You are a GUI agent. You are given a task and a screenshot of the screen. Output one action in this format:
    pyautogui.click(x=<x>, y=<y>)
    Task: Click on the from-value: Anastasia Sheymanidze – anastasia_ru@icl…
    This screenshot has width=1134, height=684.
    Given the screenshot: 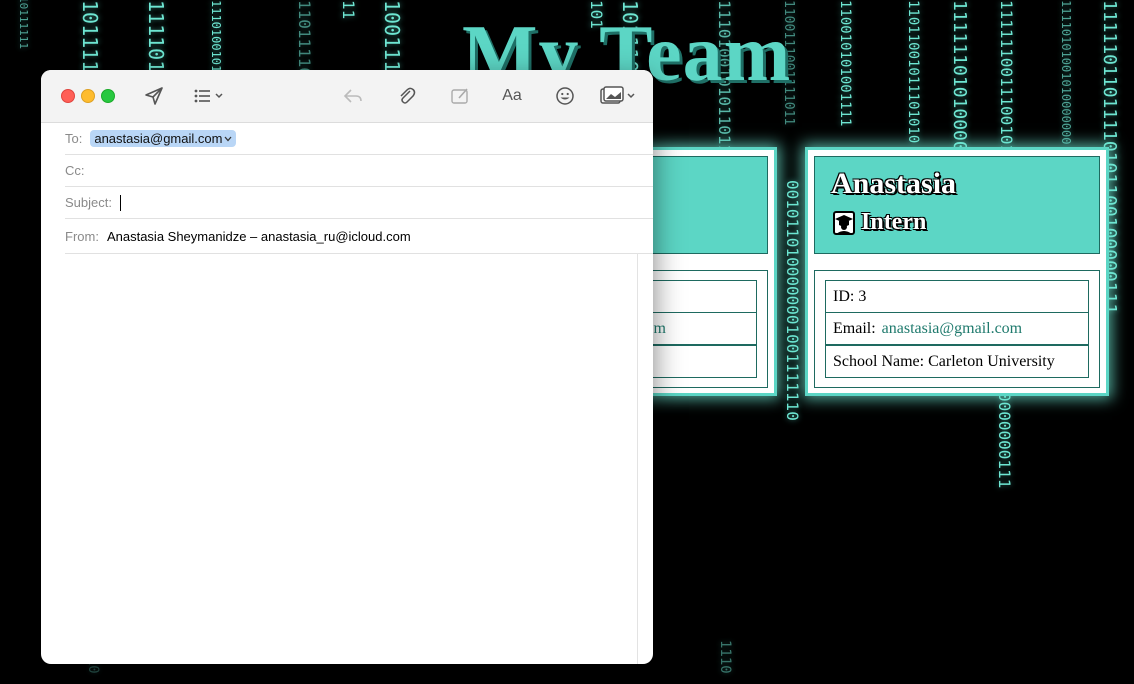 What is the action you would take?
    pyautogui.click(x=259, y=236)
    